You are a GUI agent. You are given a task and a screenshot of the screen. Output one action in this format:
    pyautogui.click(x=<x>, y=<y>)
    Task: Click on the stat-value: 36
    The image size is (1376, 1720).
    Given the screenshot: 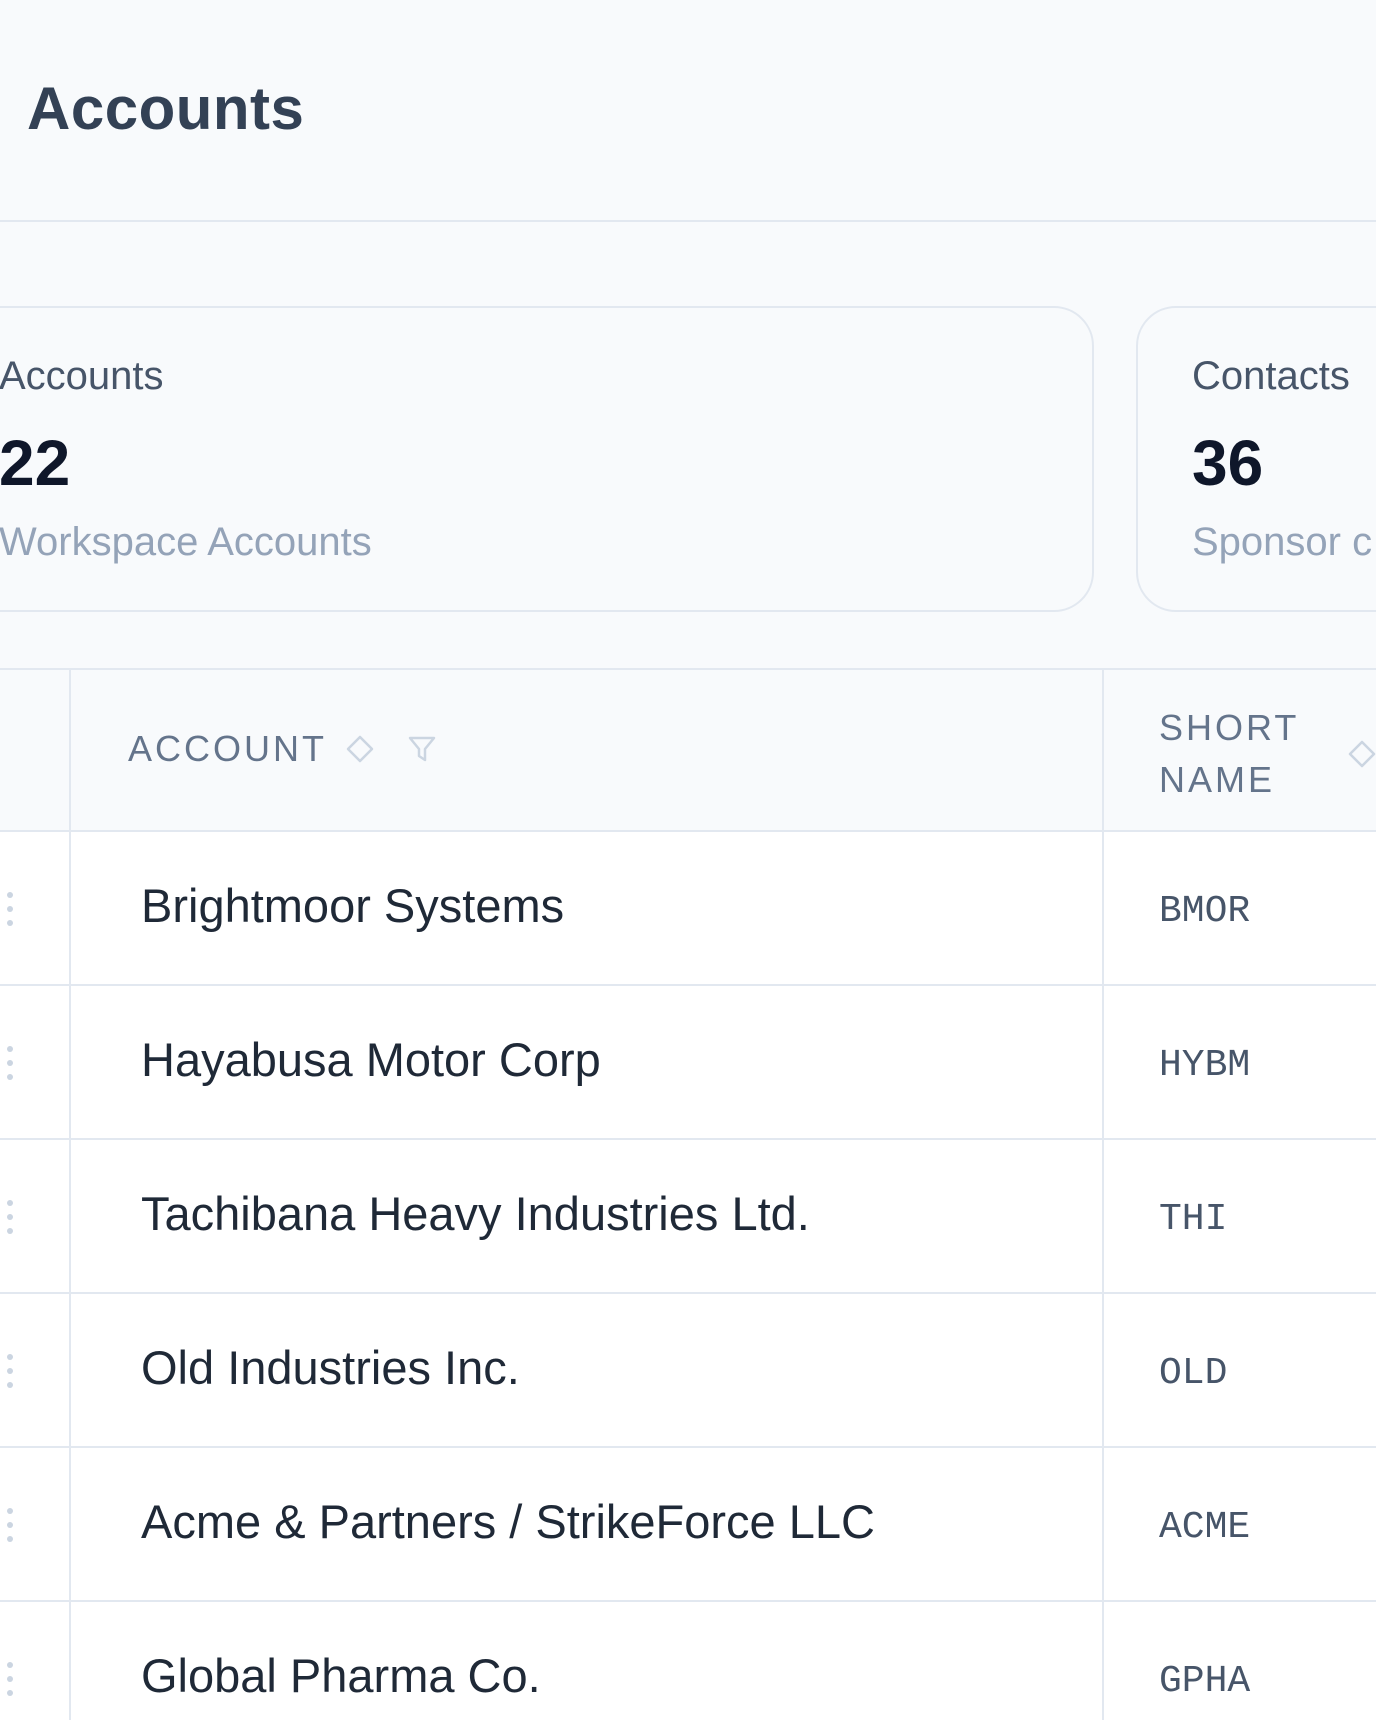 What is the action you would take?
    pyautogui.click(x=1228, y=463)
    